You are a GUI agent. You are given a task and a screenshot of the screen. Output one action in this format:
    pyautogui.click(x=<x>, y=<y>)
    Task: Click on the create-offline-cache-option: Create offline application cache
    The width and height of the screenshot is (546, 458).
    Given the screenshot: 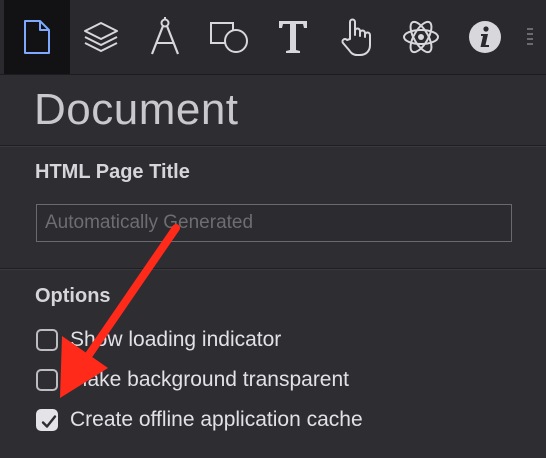 What is the action you would take?
    pyautogui.click(x=199, y=420)
    